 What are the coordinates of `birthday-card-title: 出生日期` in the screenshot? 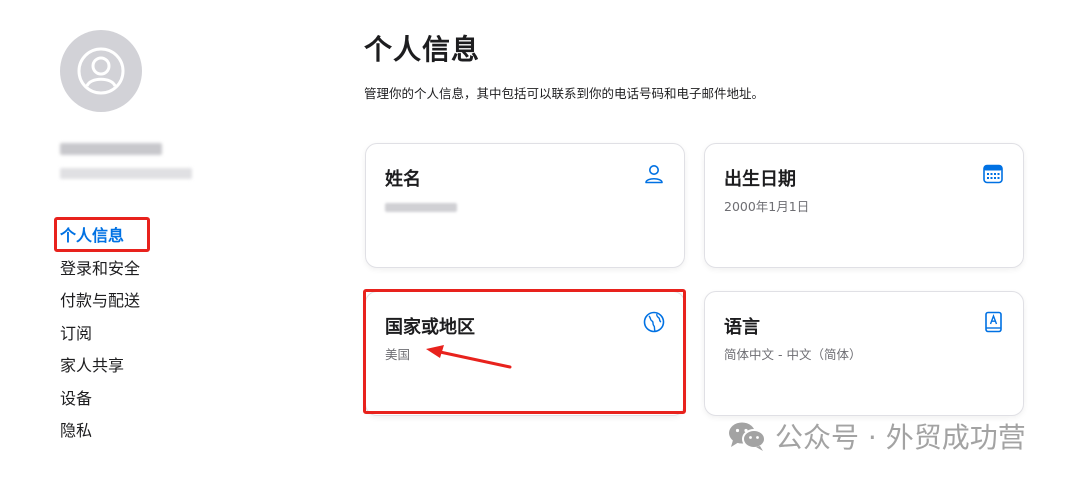 It's located at (760, 179).